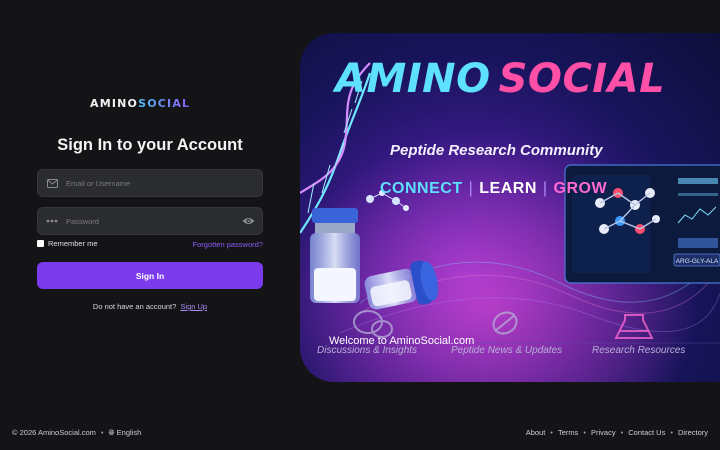  I want to click on footer-link-terms: Terms, so click(568, 432).